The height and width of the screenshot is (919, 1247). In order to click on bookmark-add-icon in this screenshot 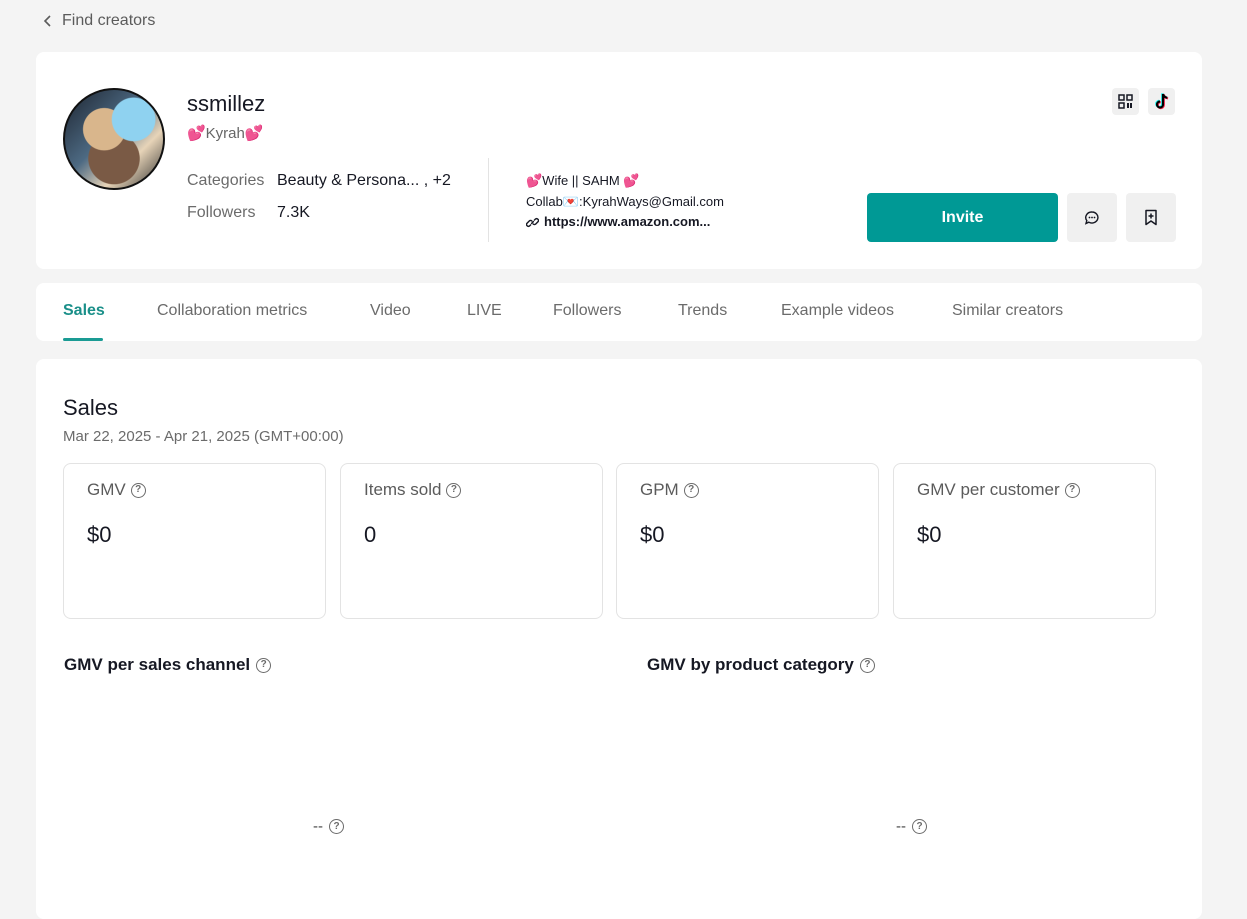, I will do `click(1151, 217)`.